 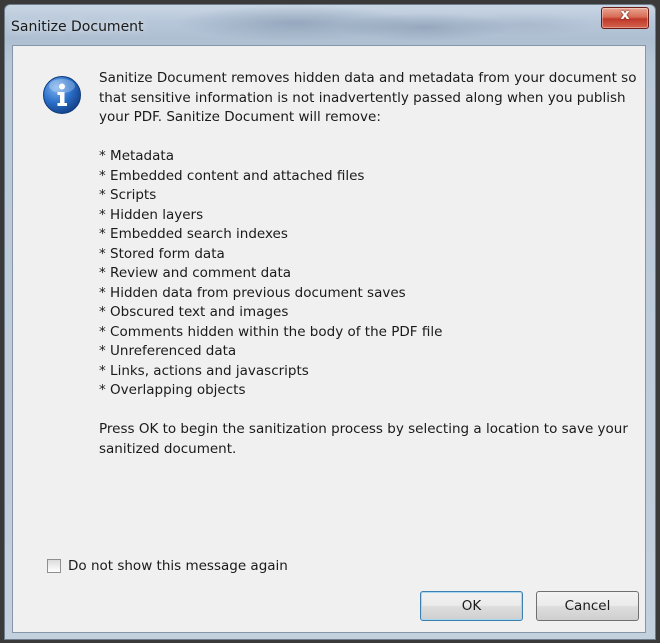 What do you see at coordinates (625, 15) in the screenshot?
I see `close-icon: x` at bounding box center [625, 15].